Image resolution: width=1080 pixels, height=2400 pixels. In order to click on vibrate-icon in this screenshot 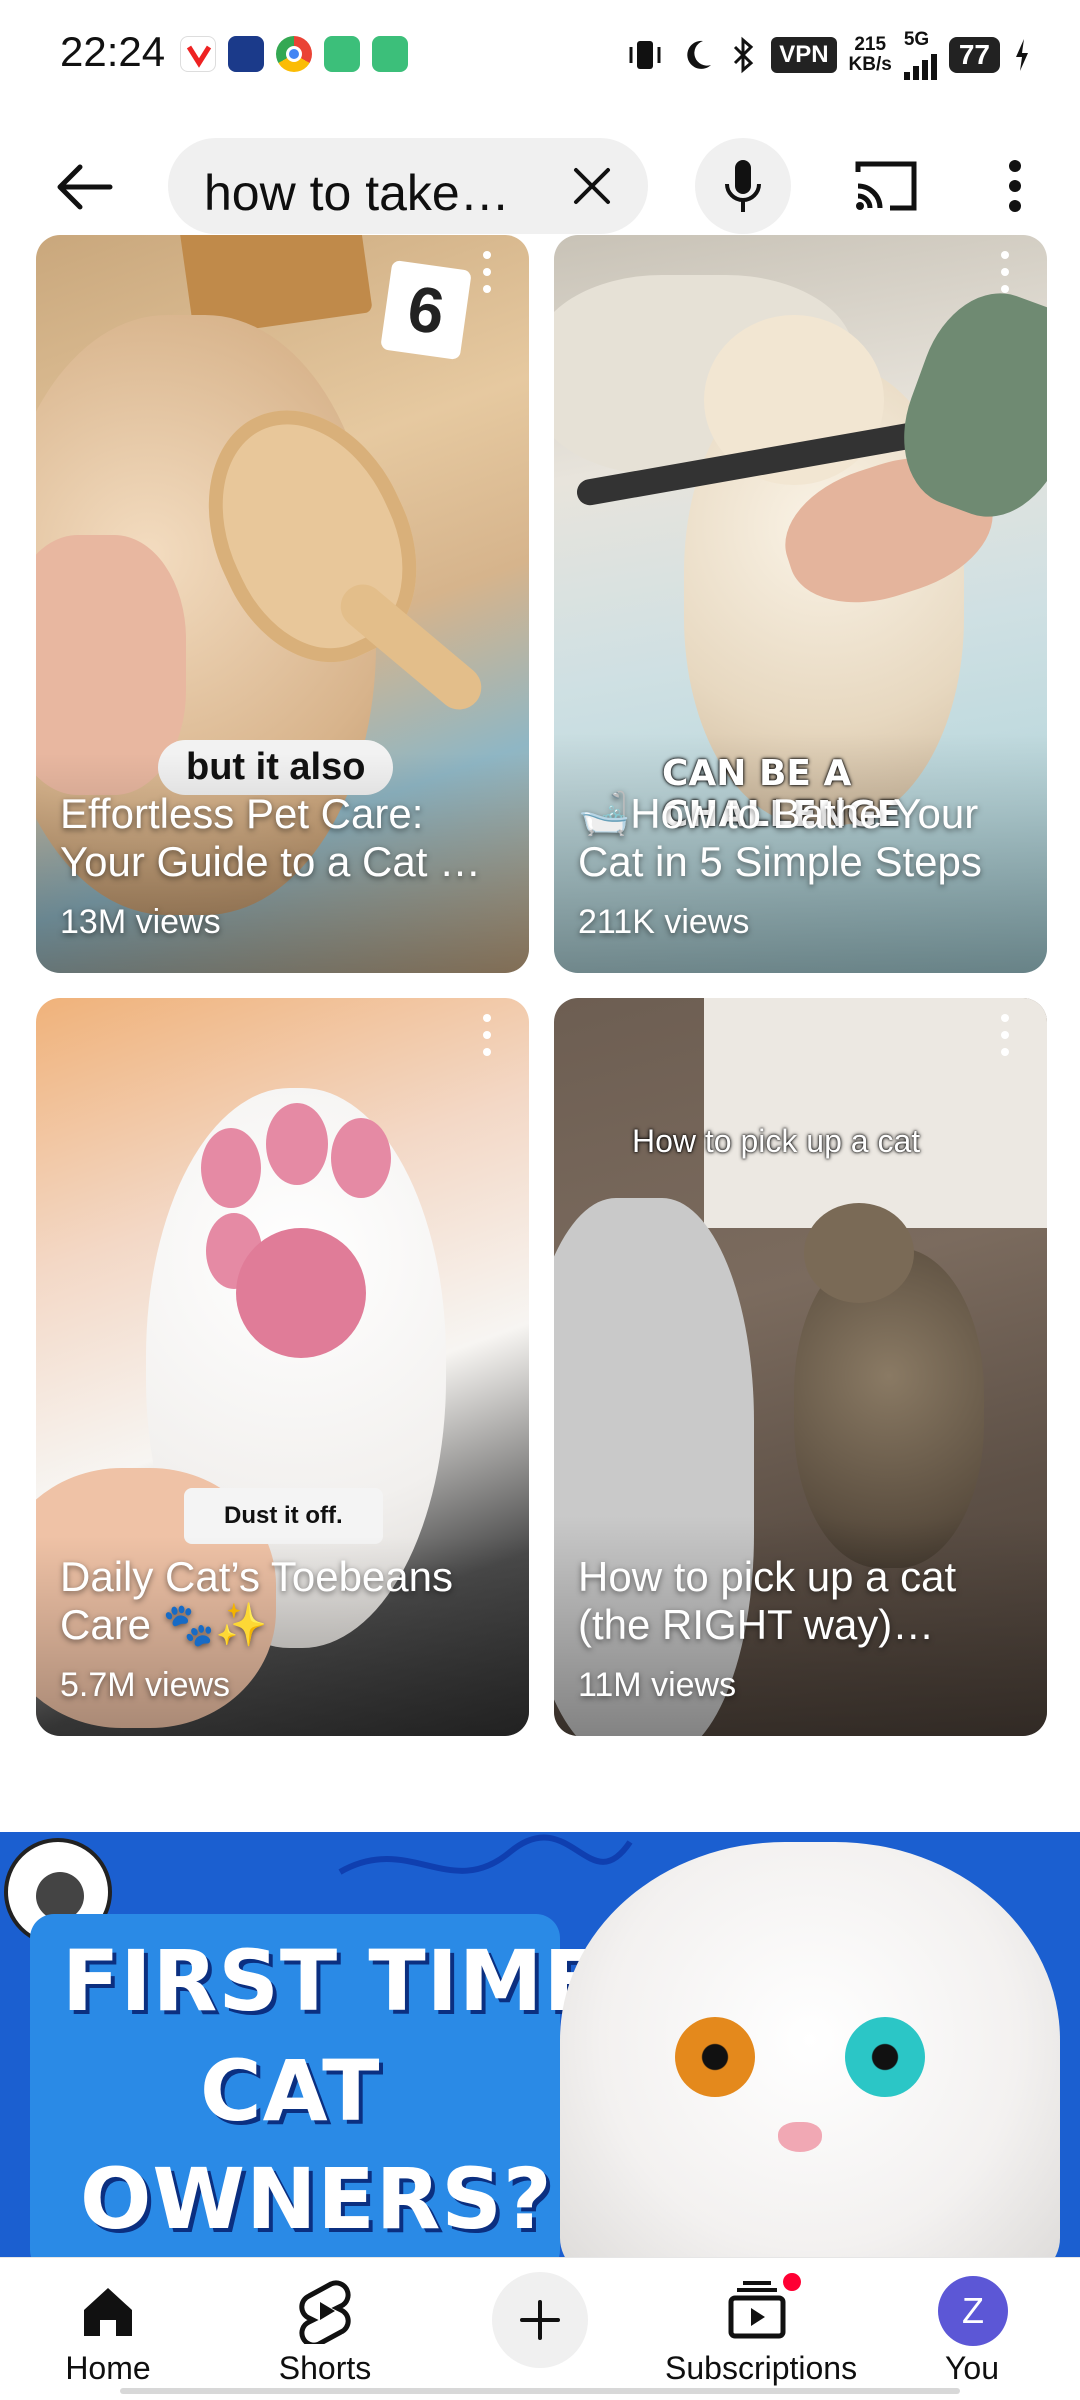, I will do `click(645, 55)`.